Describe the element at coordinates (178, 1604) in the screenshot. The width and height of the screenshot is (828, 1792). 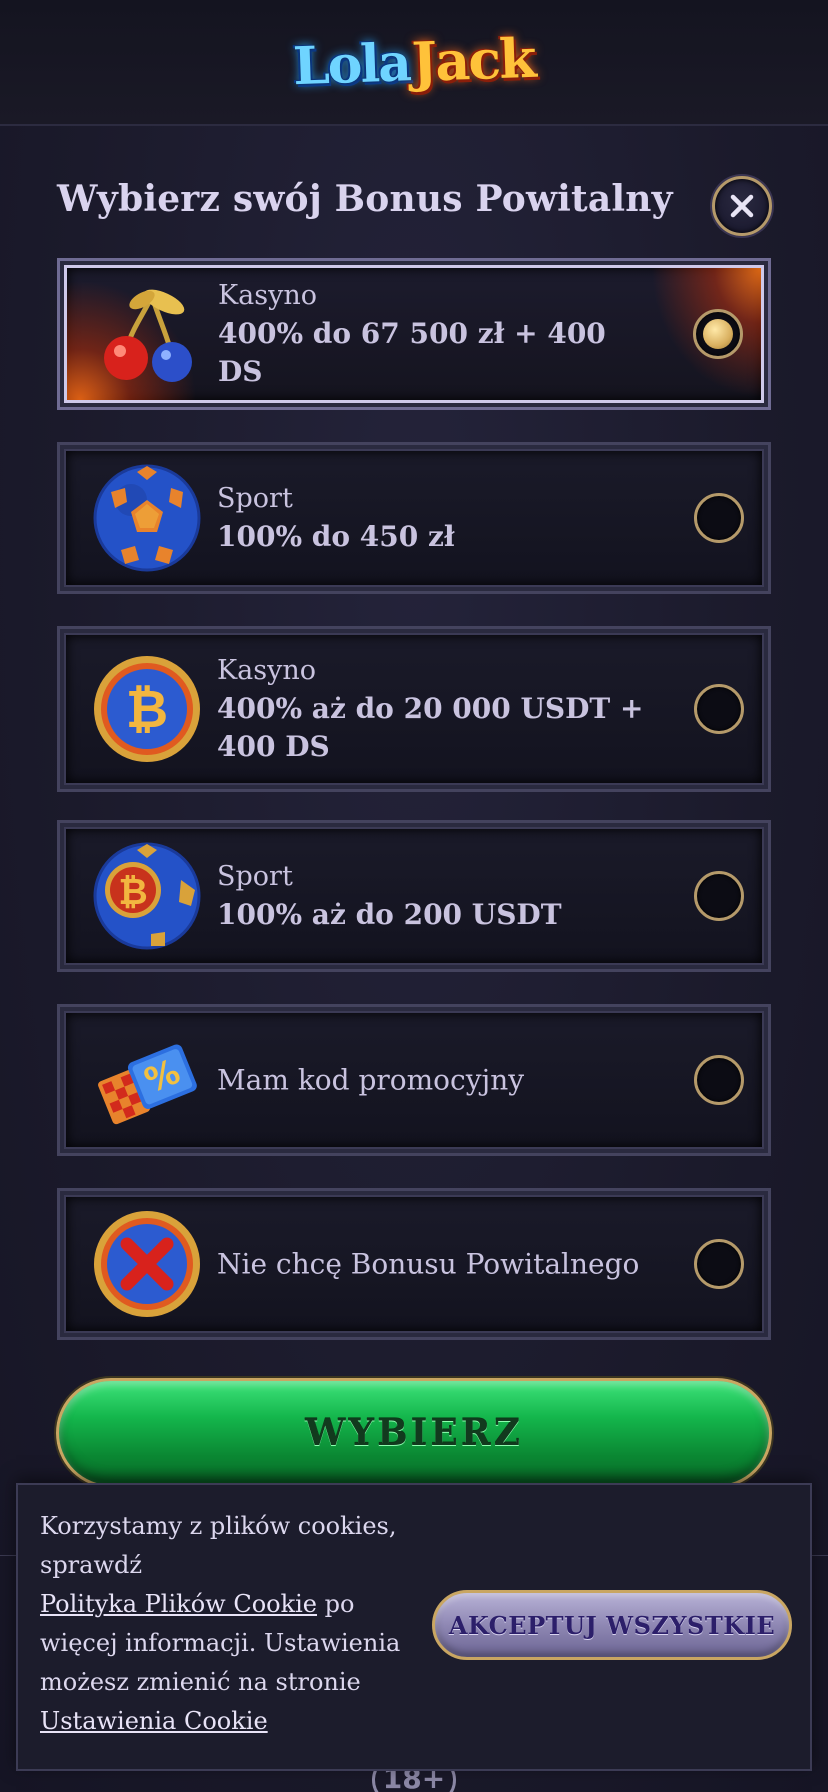
I see `cookie-policy-link: Polityka Plików Cookie` at that location.